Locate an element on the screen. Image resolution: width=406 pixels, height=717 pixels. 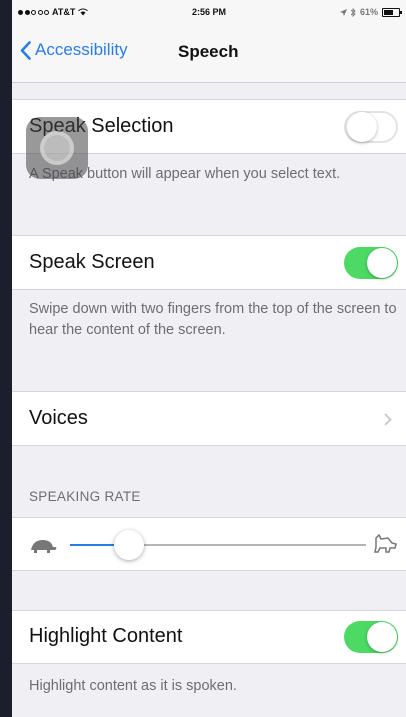
highlight-content-footer: Highlight content as it is spoken. is located at coordinates (133, 686).